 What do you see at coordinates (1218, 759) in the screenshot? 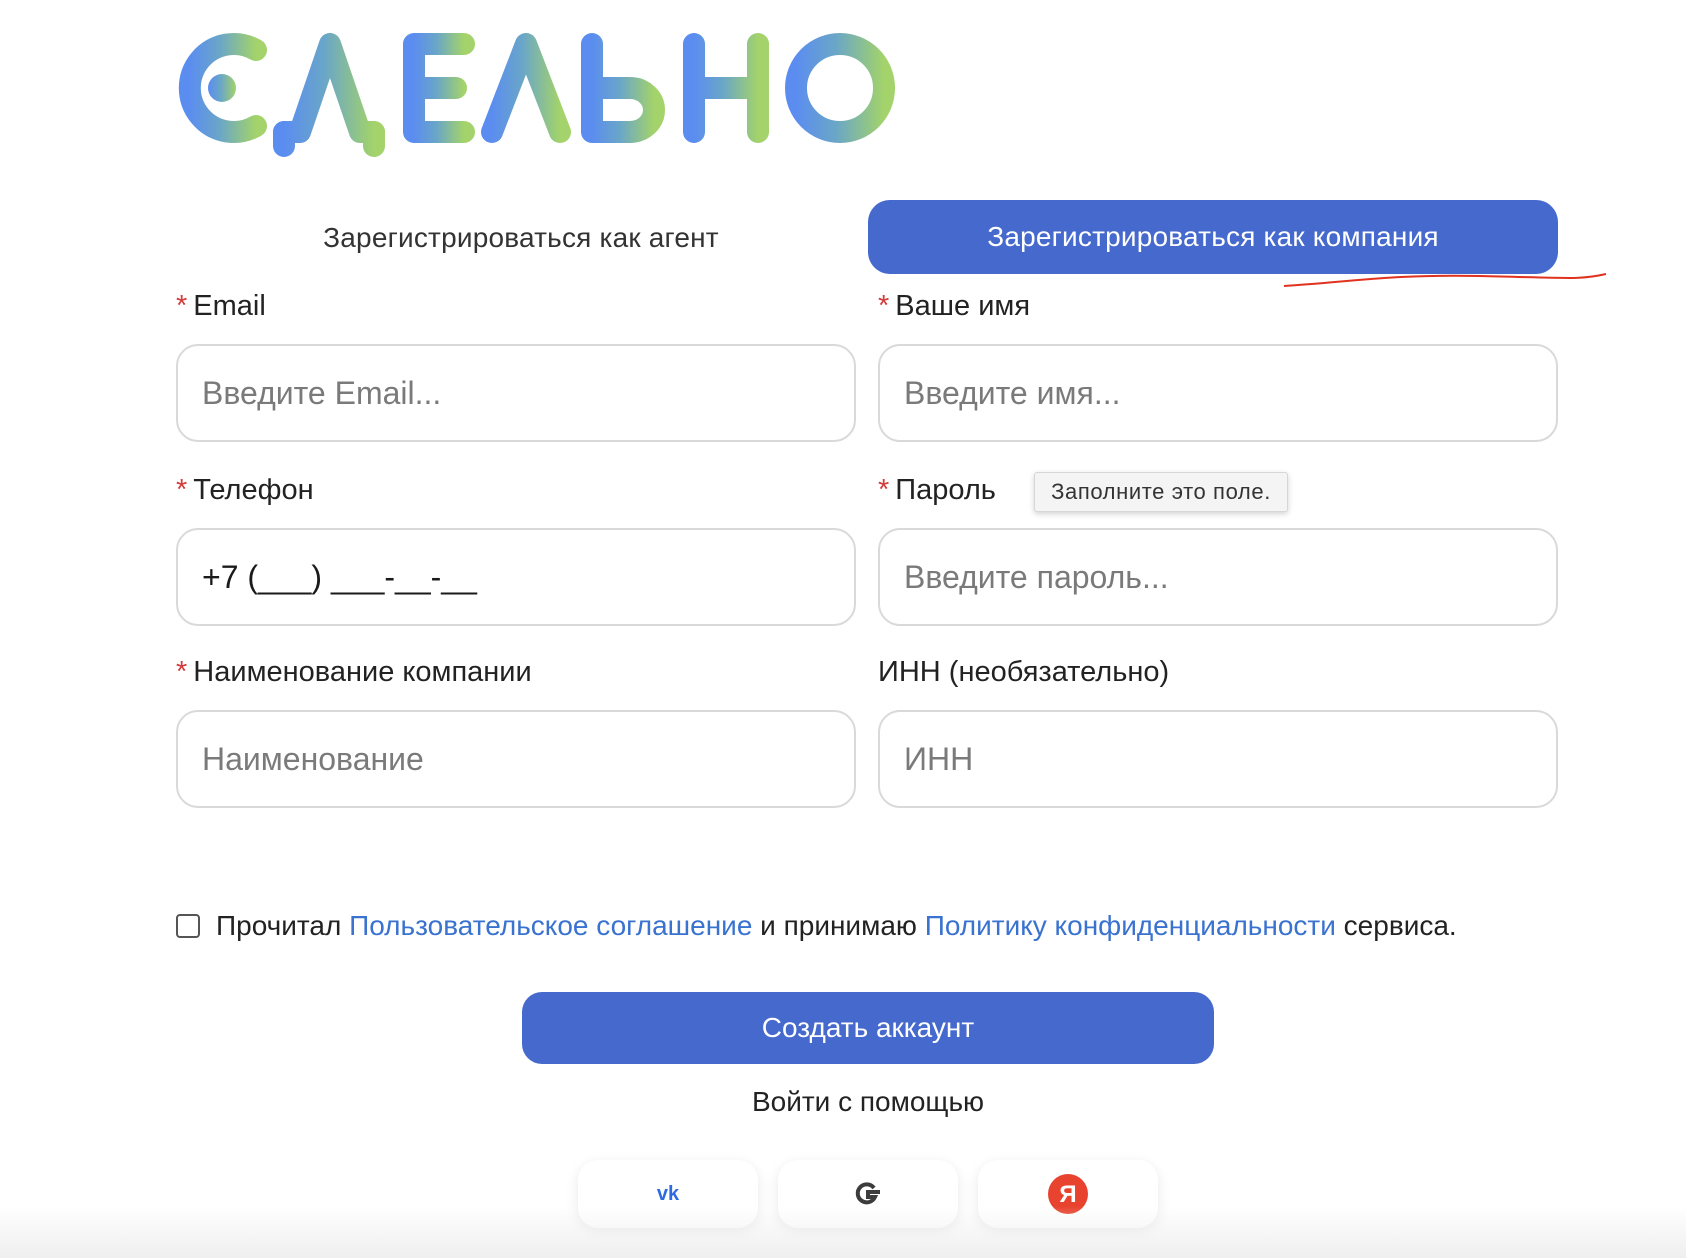
I see `inn-field: ИНН` at bounding box center [1218, 759].